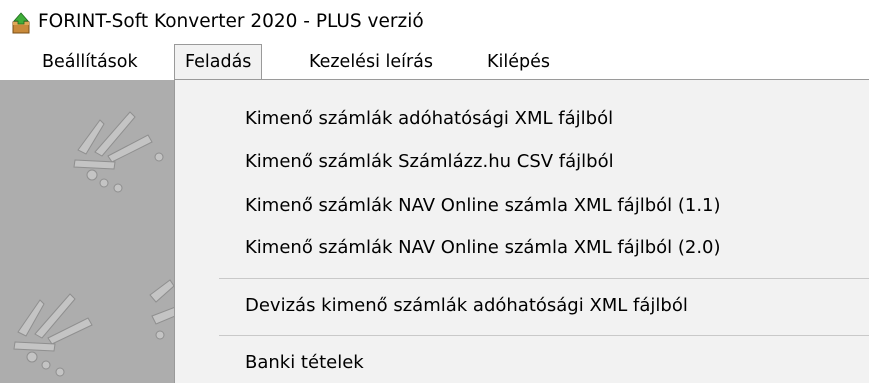 Image resolution: width=869 pixels, height=383 pixels. What do you see at coordinates (429, 162) in the screenshot?
I see `menu-item-szamlazz-csv: Kimenő számlák Számlázz.hu CSV fájlból` at bounding box center [429, 162].